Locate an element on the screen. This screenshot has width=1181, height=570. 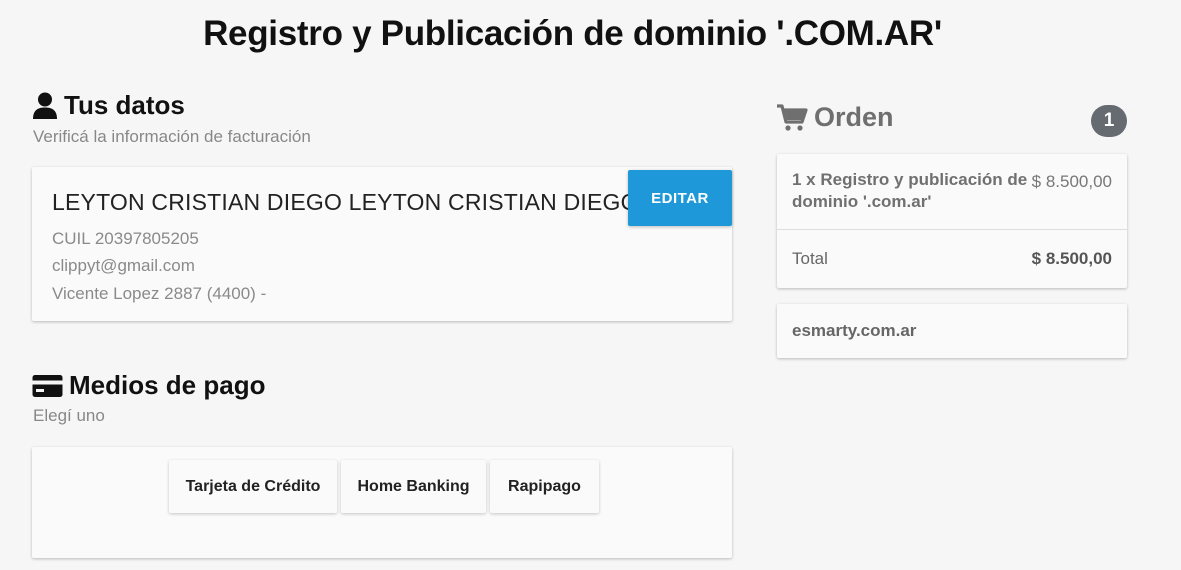
payment-method-credit-card: Tarjeta de Crédito is located at coordinates (253, 486).